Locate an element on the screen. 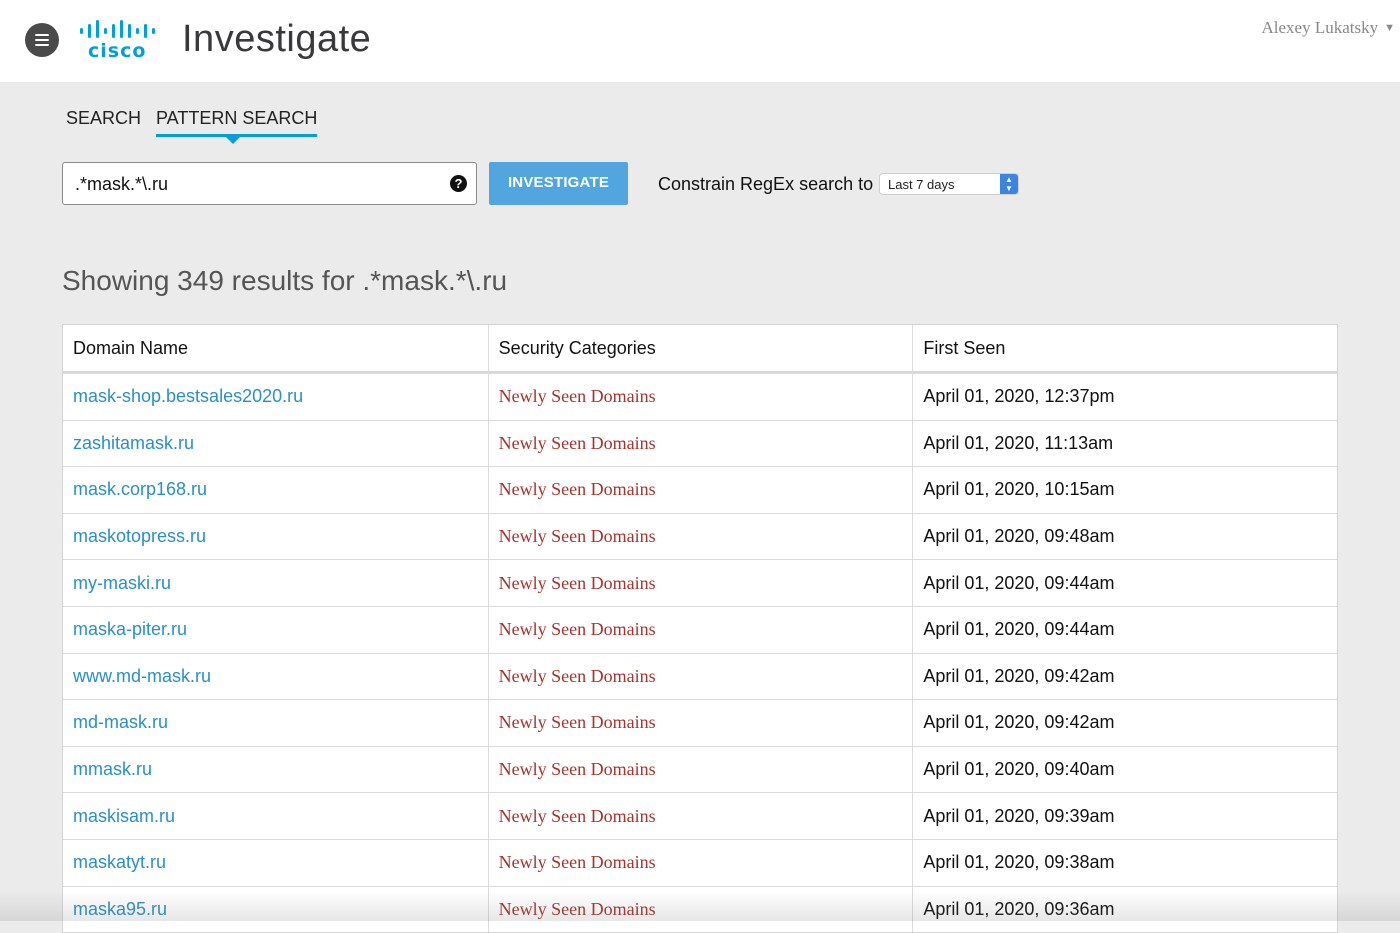 The image size is (1400, 933). active-tab-pointer is located at coordinates (233, 140).